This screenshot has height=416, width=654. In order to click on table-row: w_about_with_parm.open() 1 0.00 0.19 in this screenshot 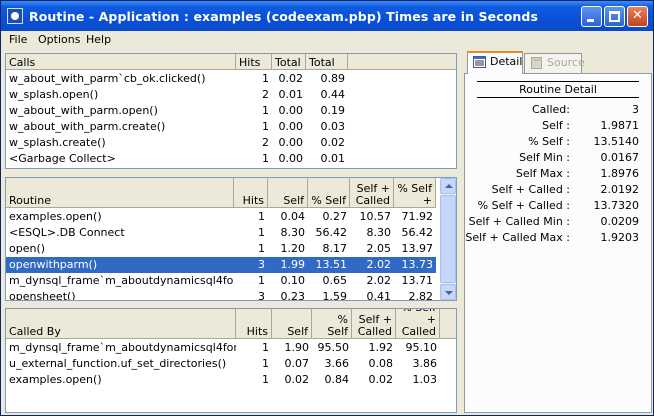, I will do `click(231, 111)`.